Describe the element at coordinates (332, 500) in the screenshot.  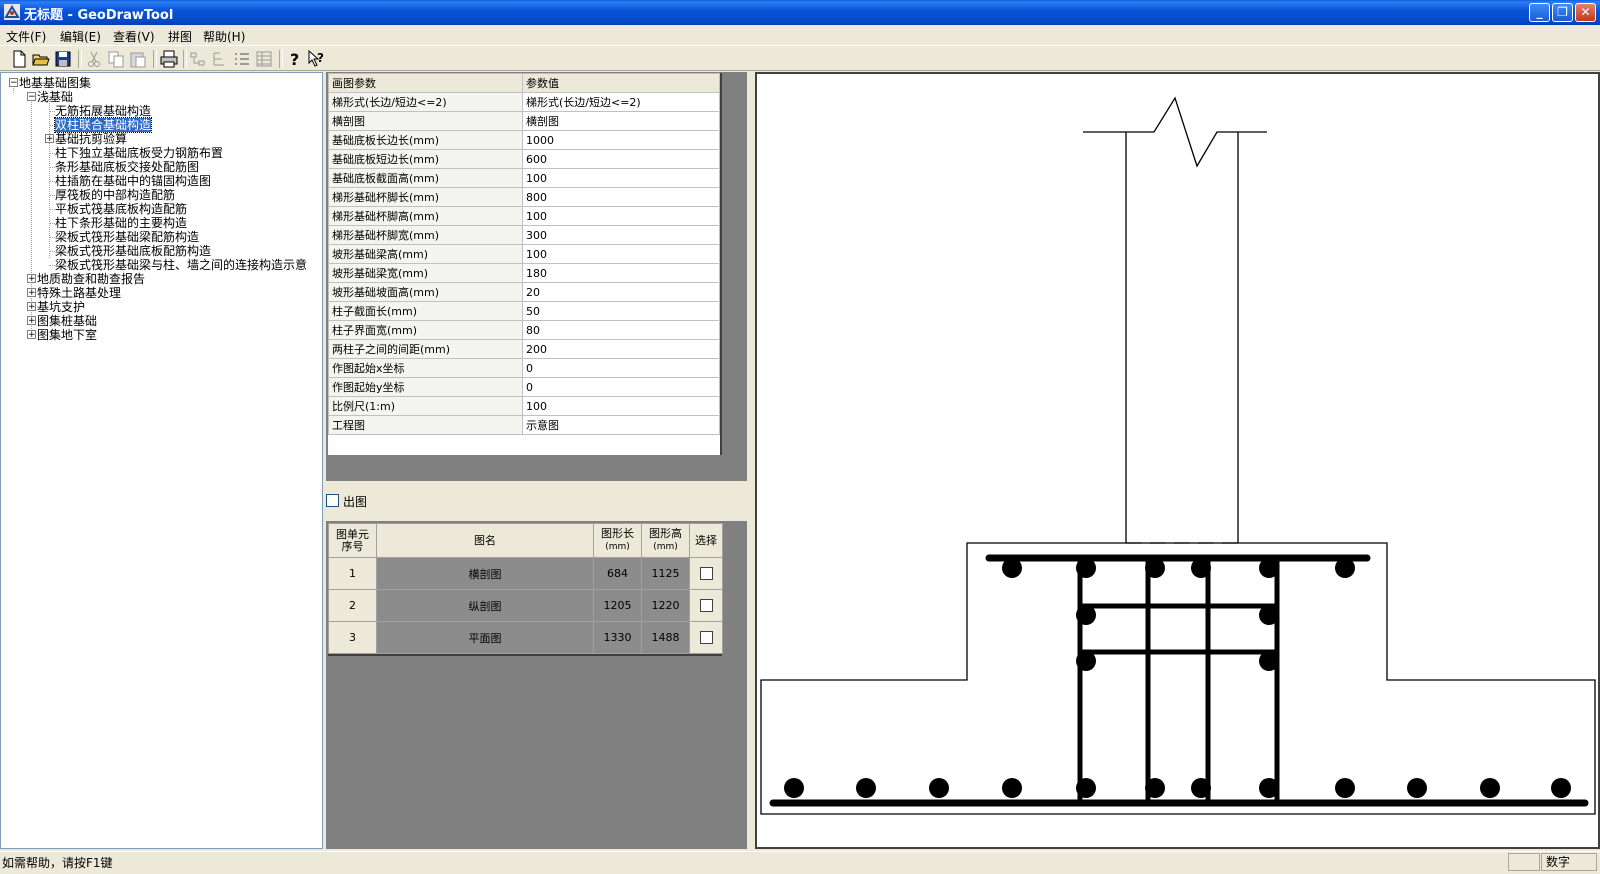
I see `output-checkbox` at that location.